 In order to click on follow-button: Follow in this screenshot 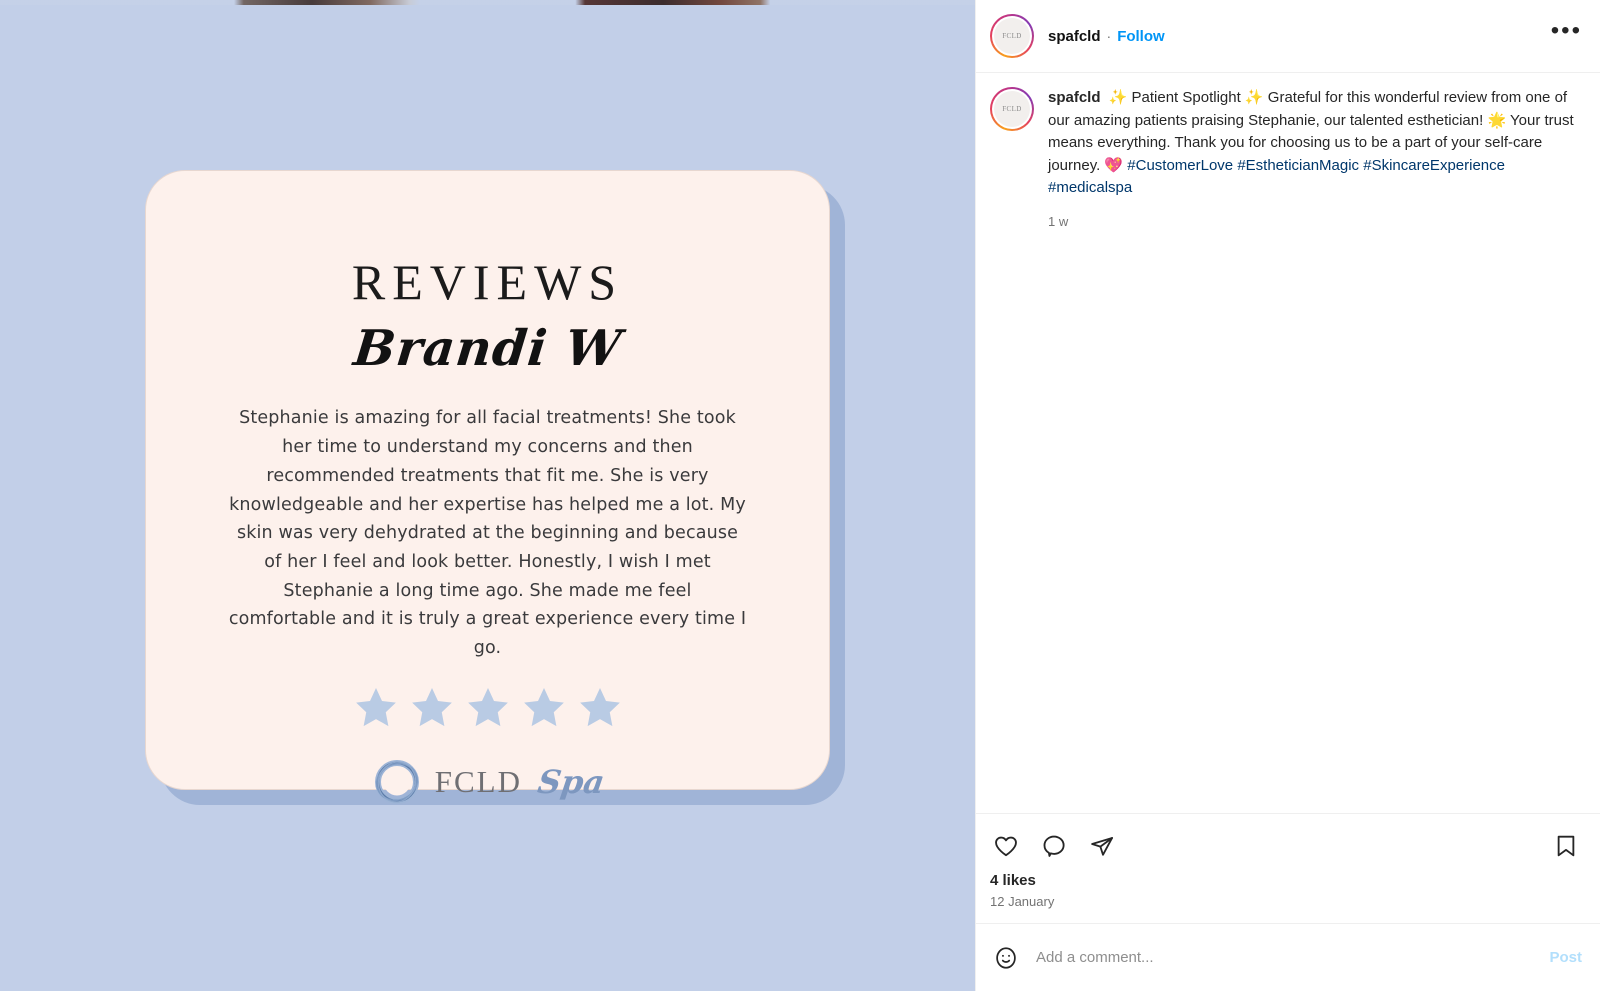, I will do `click(1141, 36)`.